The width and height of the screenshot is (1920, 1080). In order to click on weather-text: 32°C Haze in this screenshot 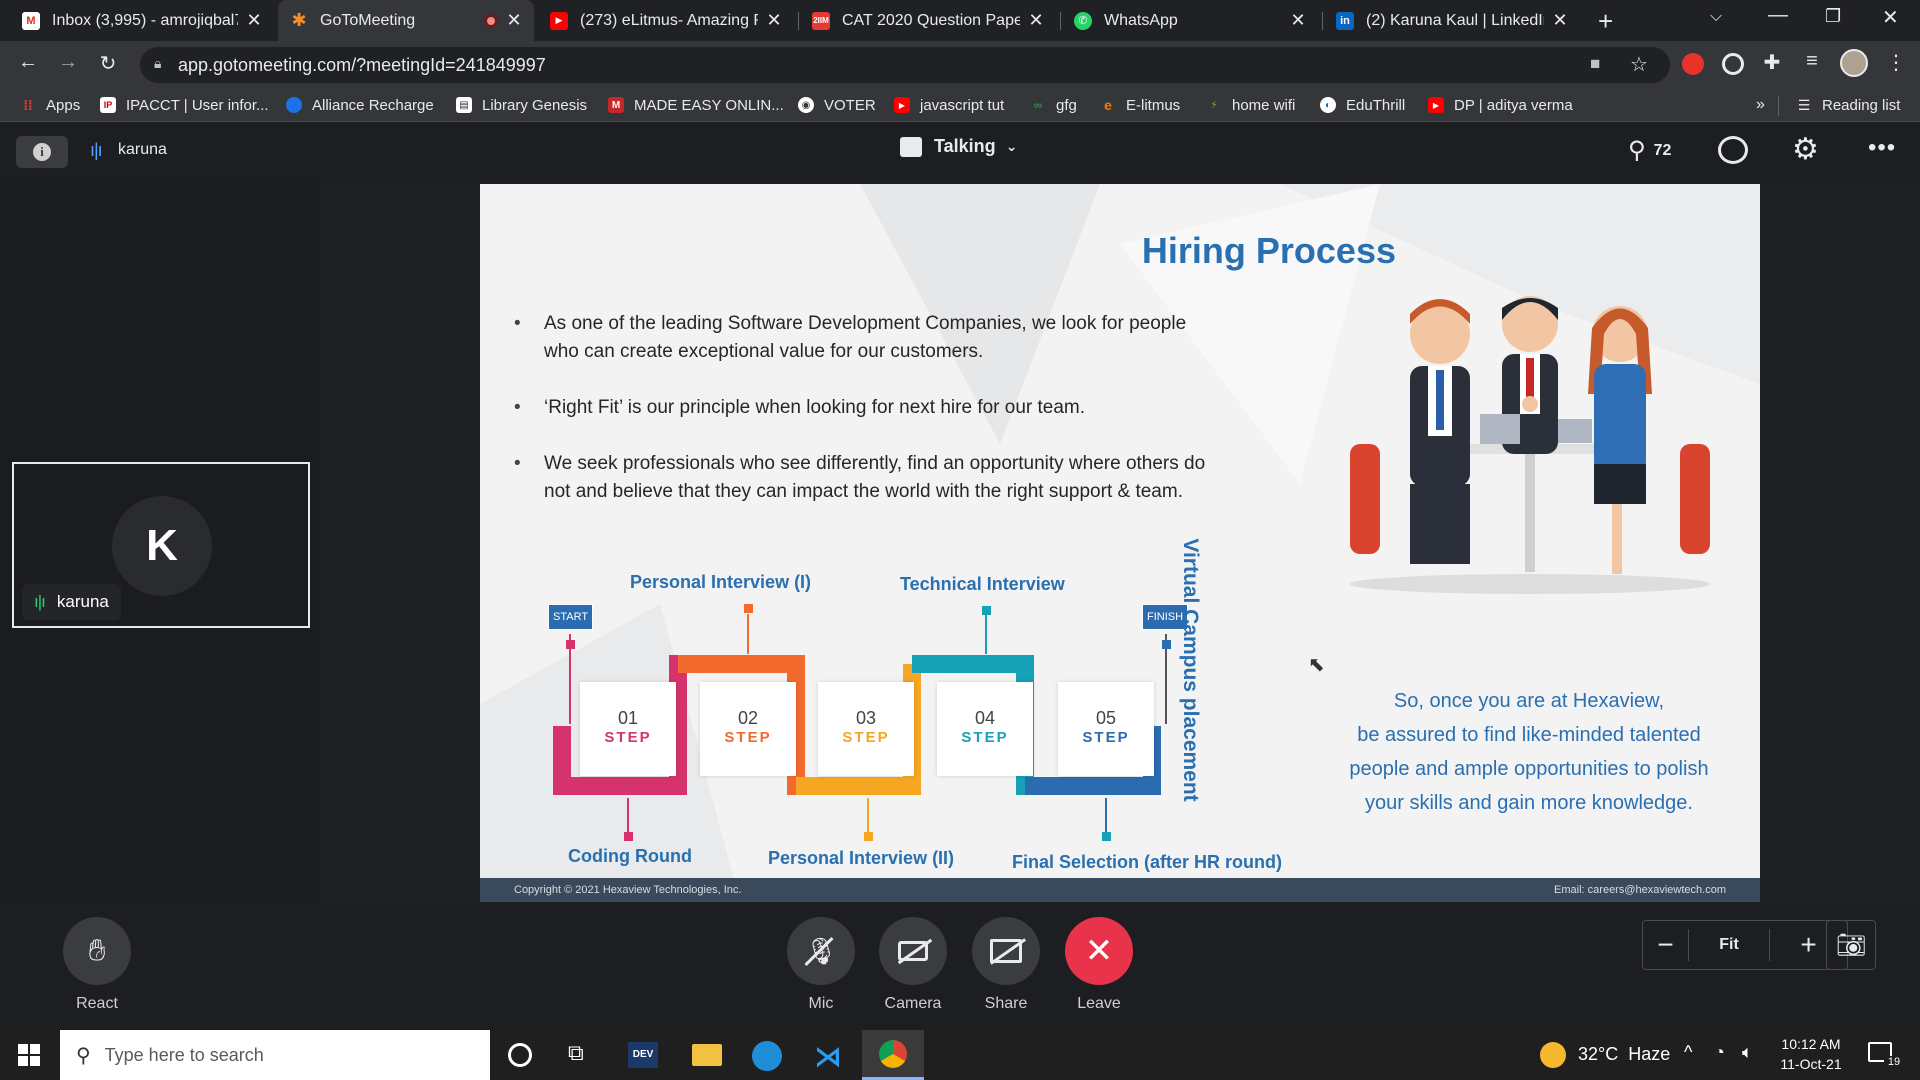, I will do `click(1624, 1054)`.